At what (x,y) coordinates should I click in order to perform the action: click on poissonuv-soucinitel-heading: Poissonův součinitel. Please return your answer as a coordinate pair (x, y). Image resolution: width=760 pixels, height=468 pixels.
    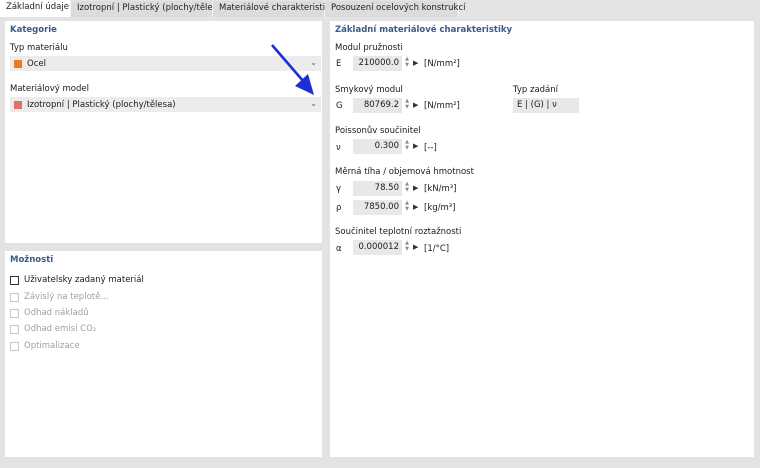
    Looking at the image, I should click on (378, 131).